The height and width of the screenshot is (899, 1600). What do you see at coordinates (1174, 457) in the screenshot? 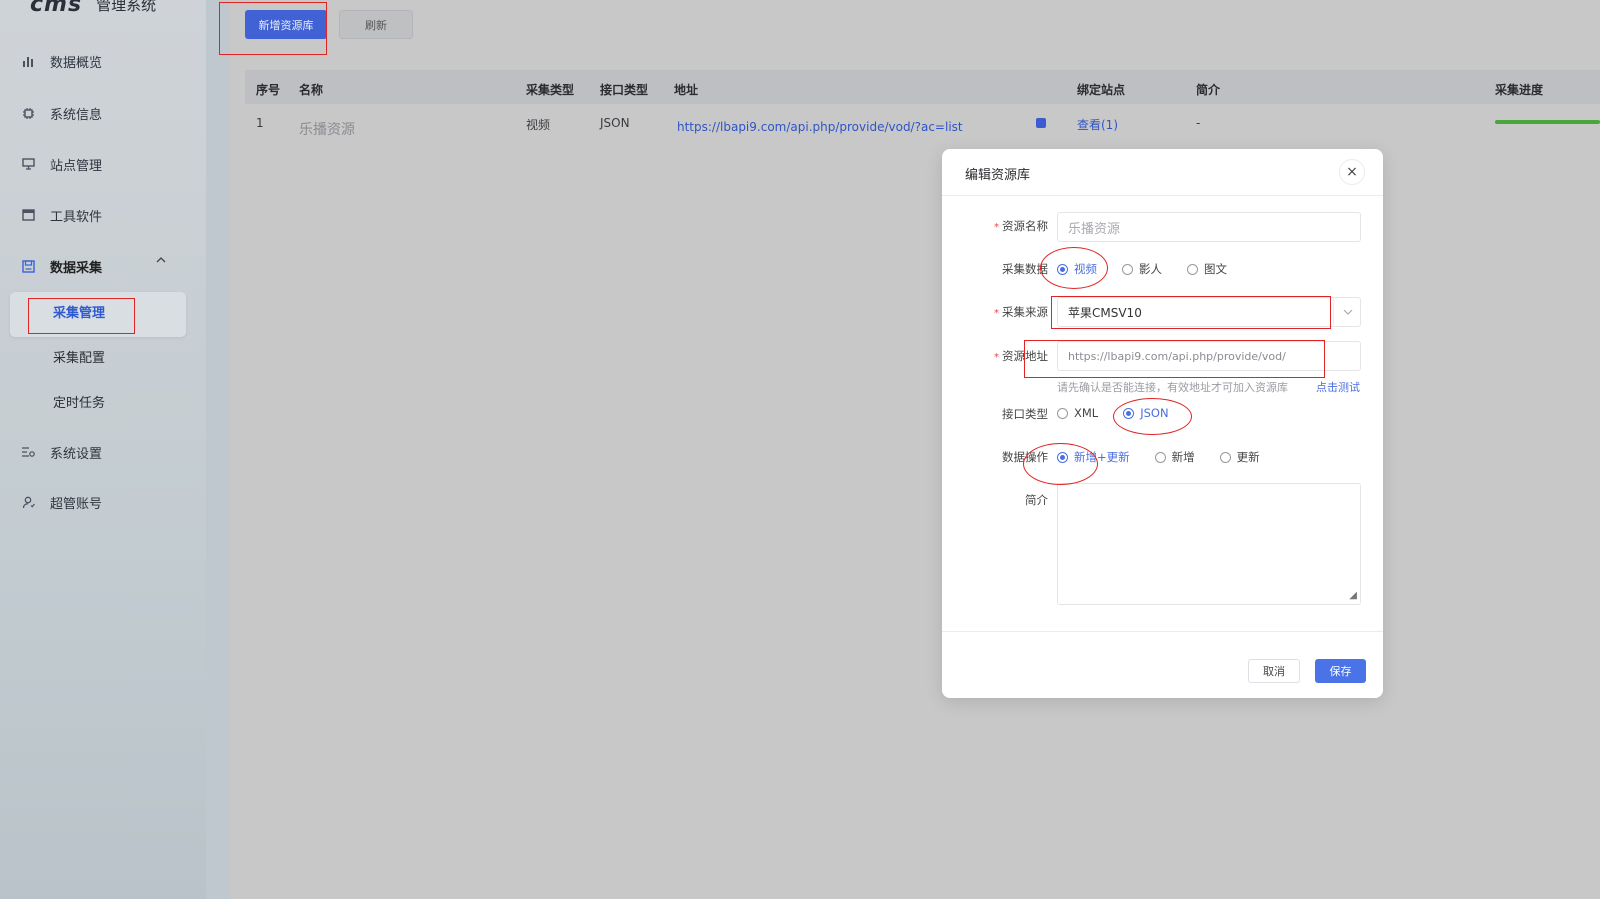
I see `radio-add: 新增` at bounding box center [1174, 457].